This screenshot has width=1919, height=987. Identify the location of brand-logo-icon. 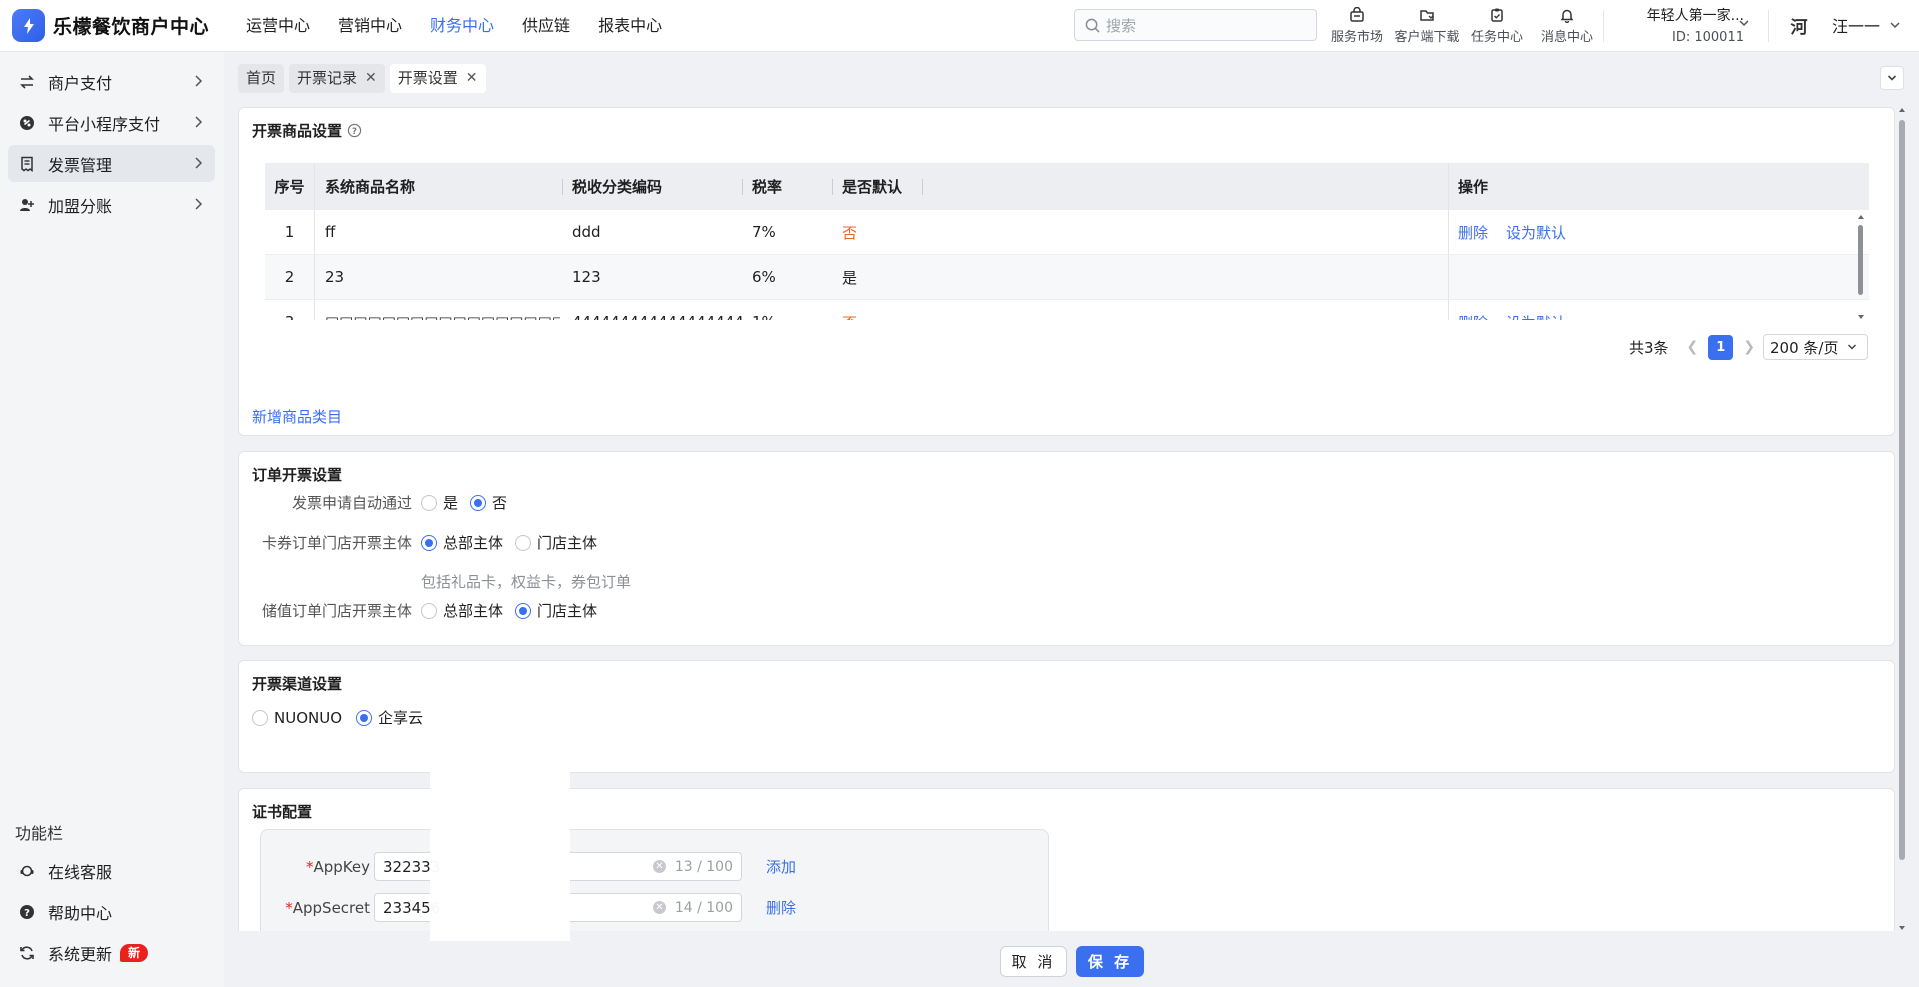
(28, 25).